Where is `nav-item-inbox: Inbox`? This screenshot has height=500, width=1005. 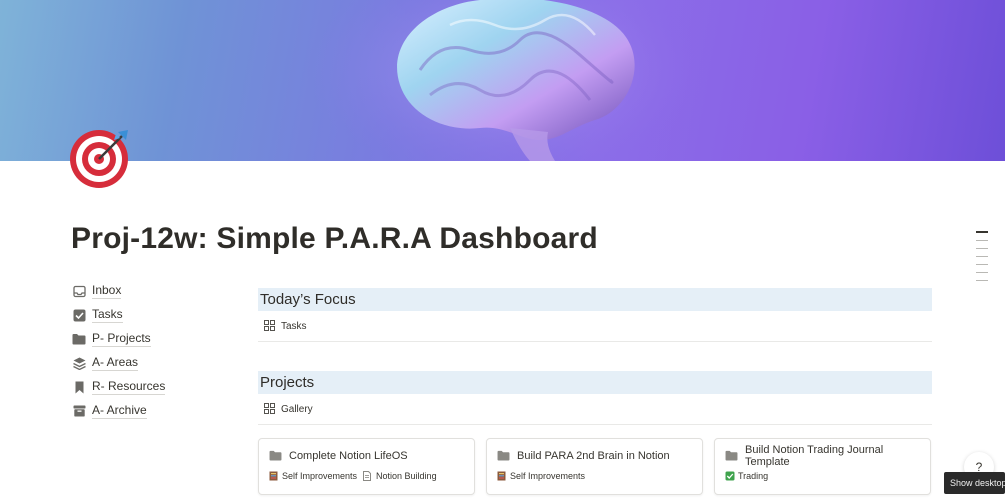 nav-item-inbox: Inbox is located at coordinates (118, 291).